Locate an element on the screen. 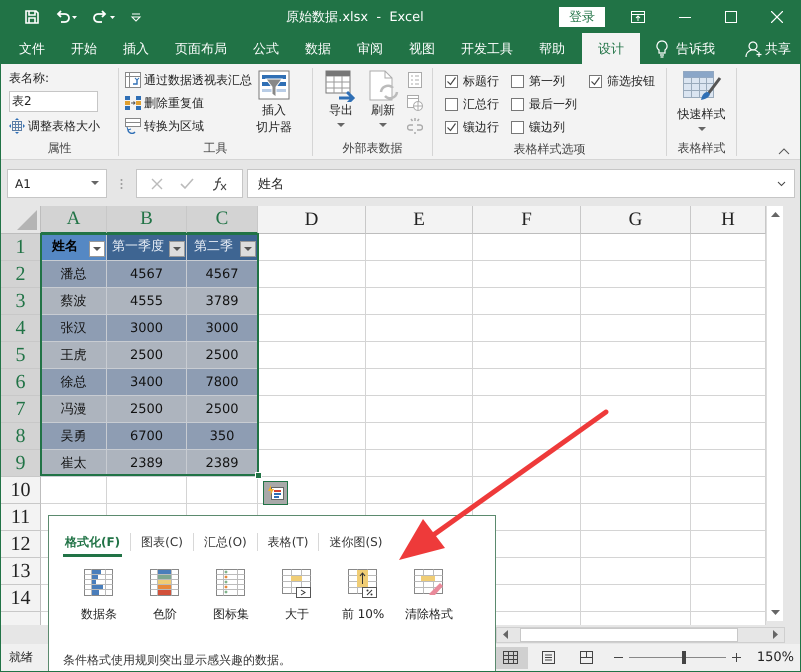  column-header: G is located at coordinates (636, 220).